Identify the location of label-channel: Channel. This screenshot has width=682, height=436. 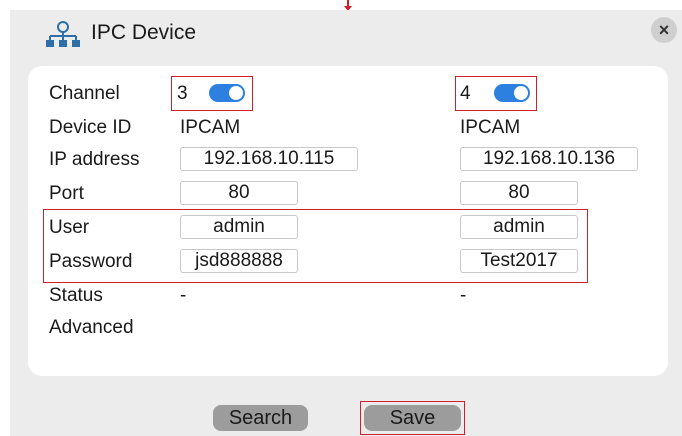
(84, 93).